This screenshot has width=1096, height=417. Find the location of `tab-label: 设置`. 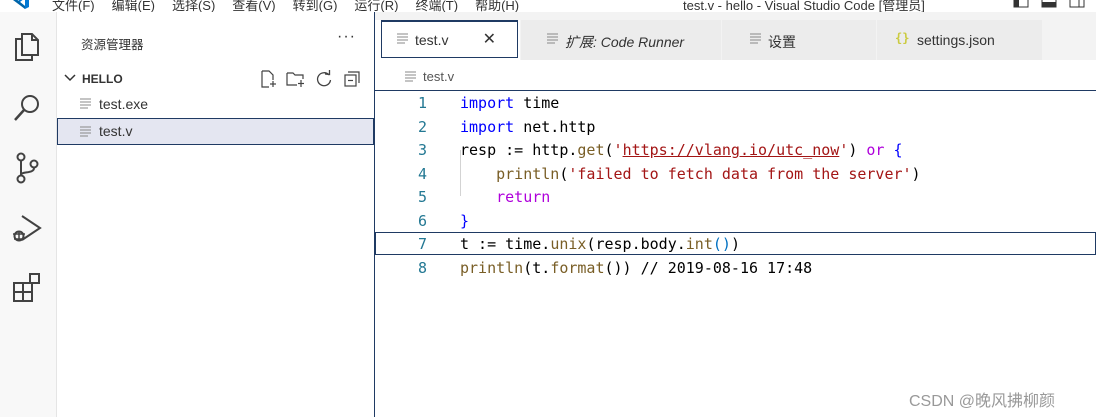

tab-label: 设置 is located at coordinates (782, 42).